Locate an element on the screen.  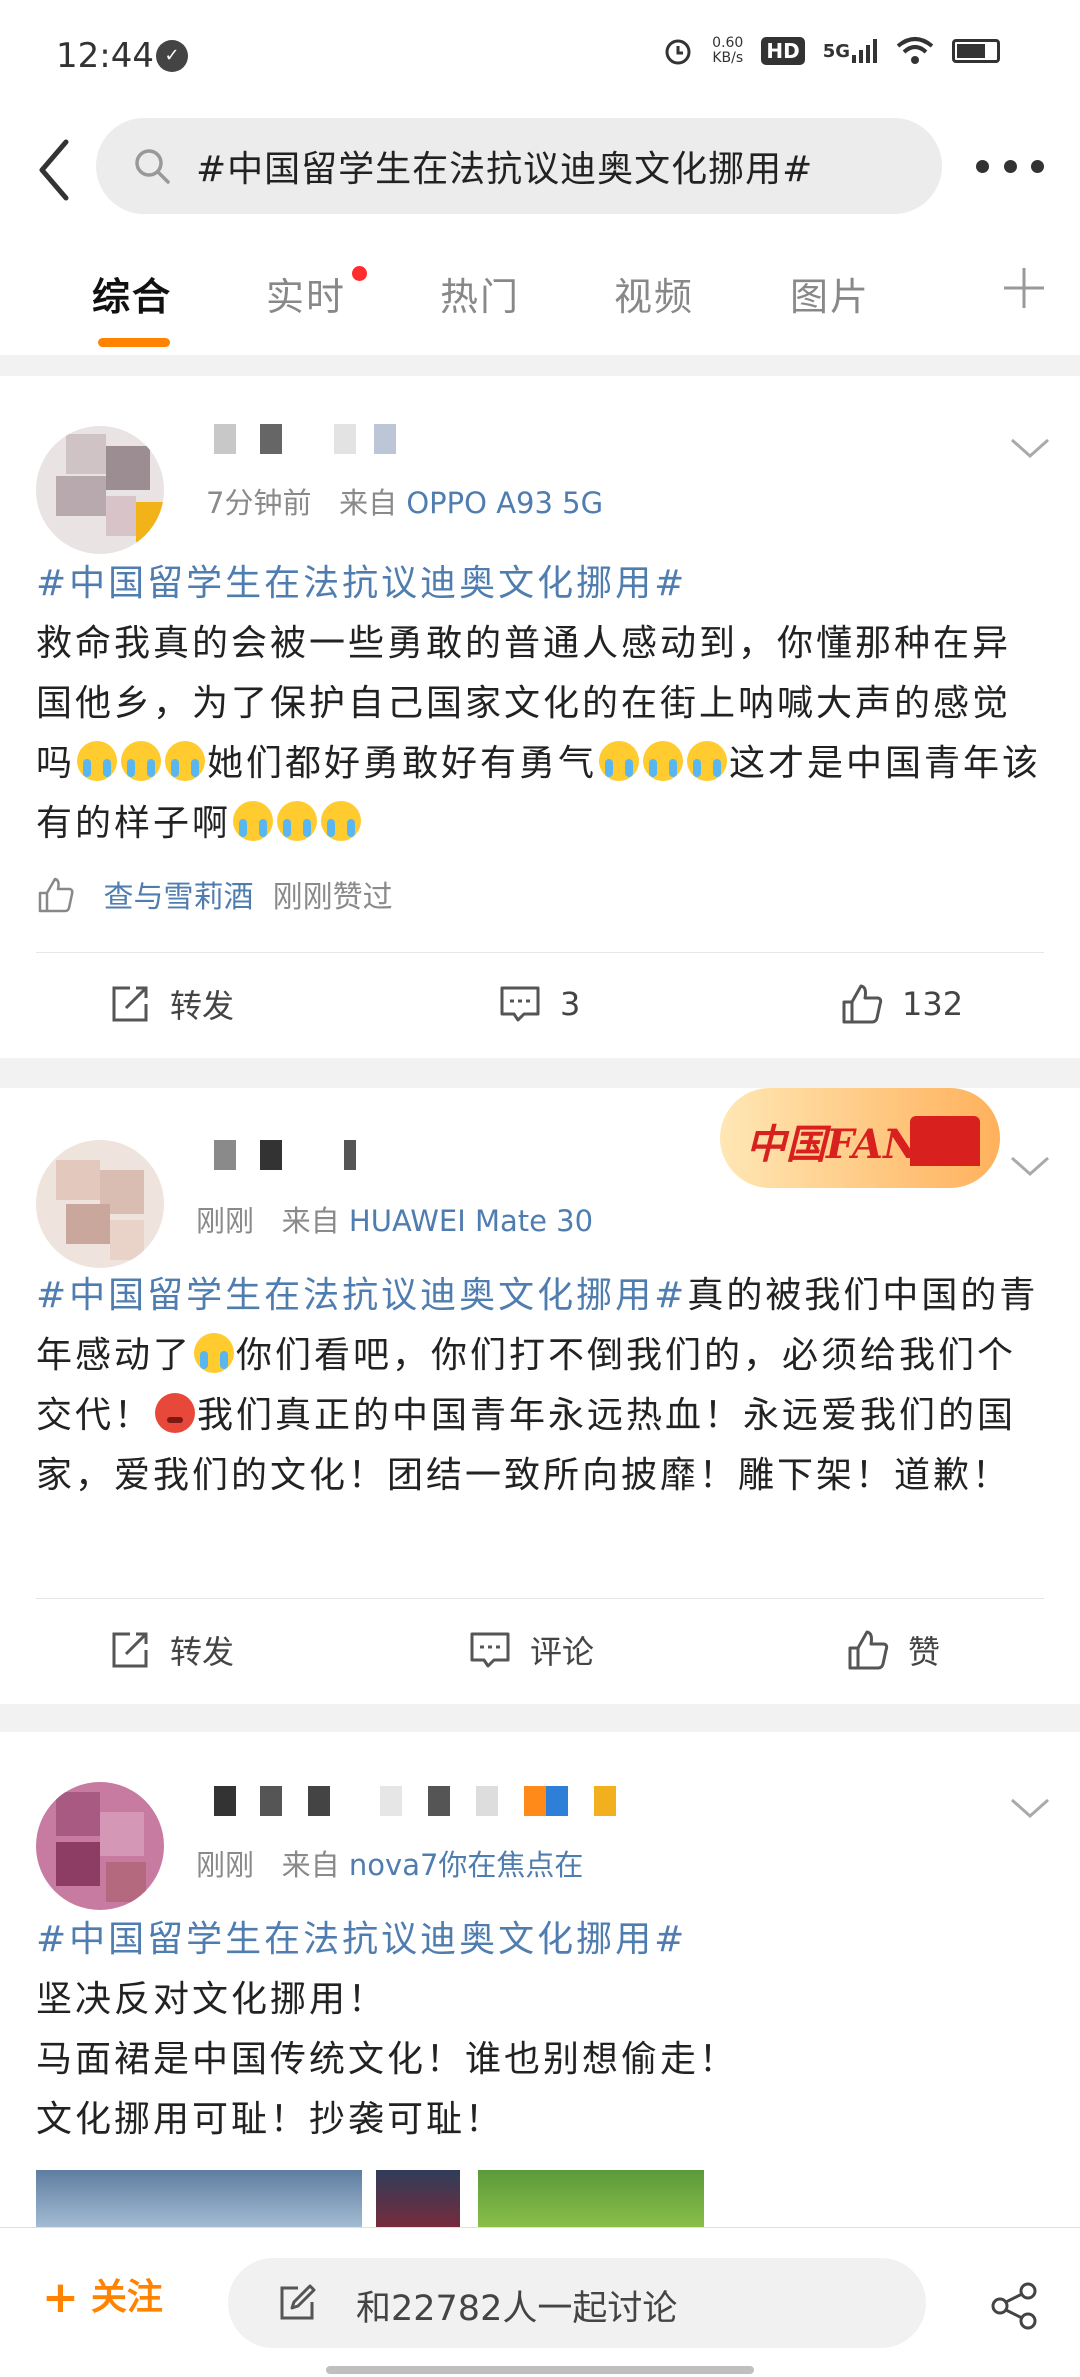
search-header: #中国留学生在法抗议迪奥文化挪用# is located at coordinates (540, 170).